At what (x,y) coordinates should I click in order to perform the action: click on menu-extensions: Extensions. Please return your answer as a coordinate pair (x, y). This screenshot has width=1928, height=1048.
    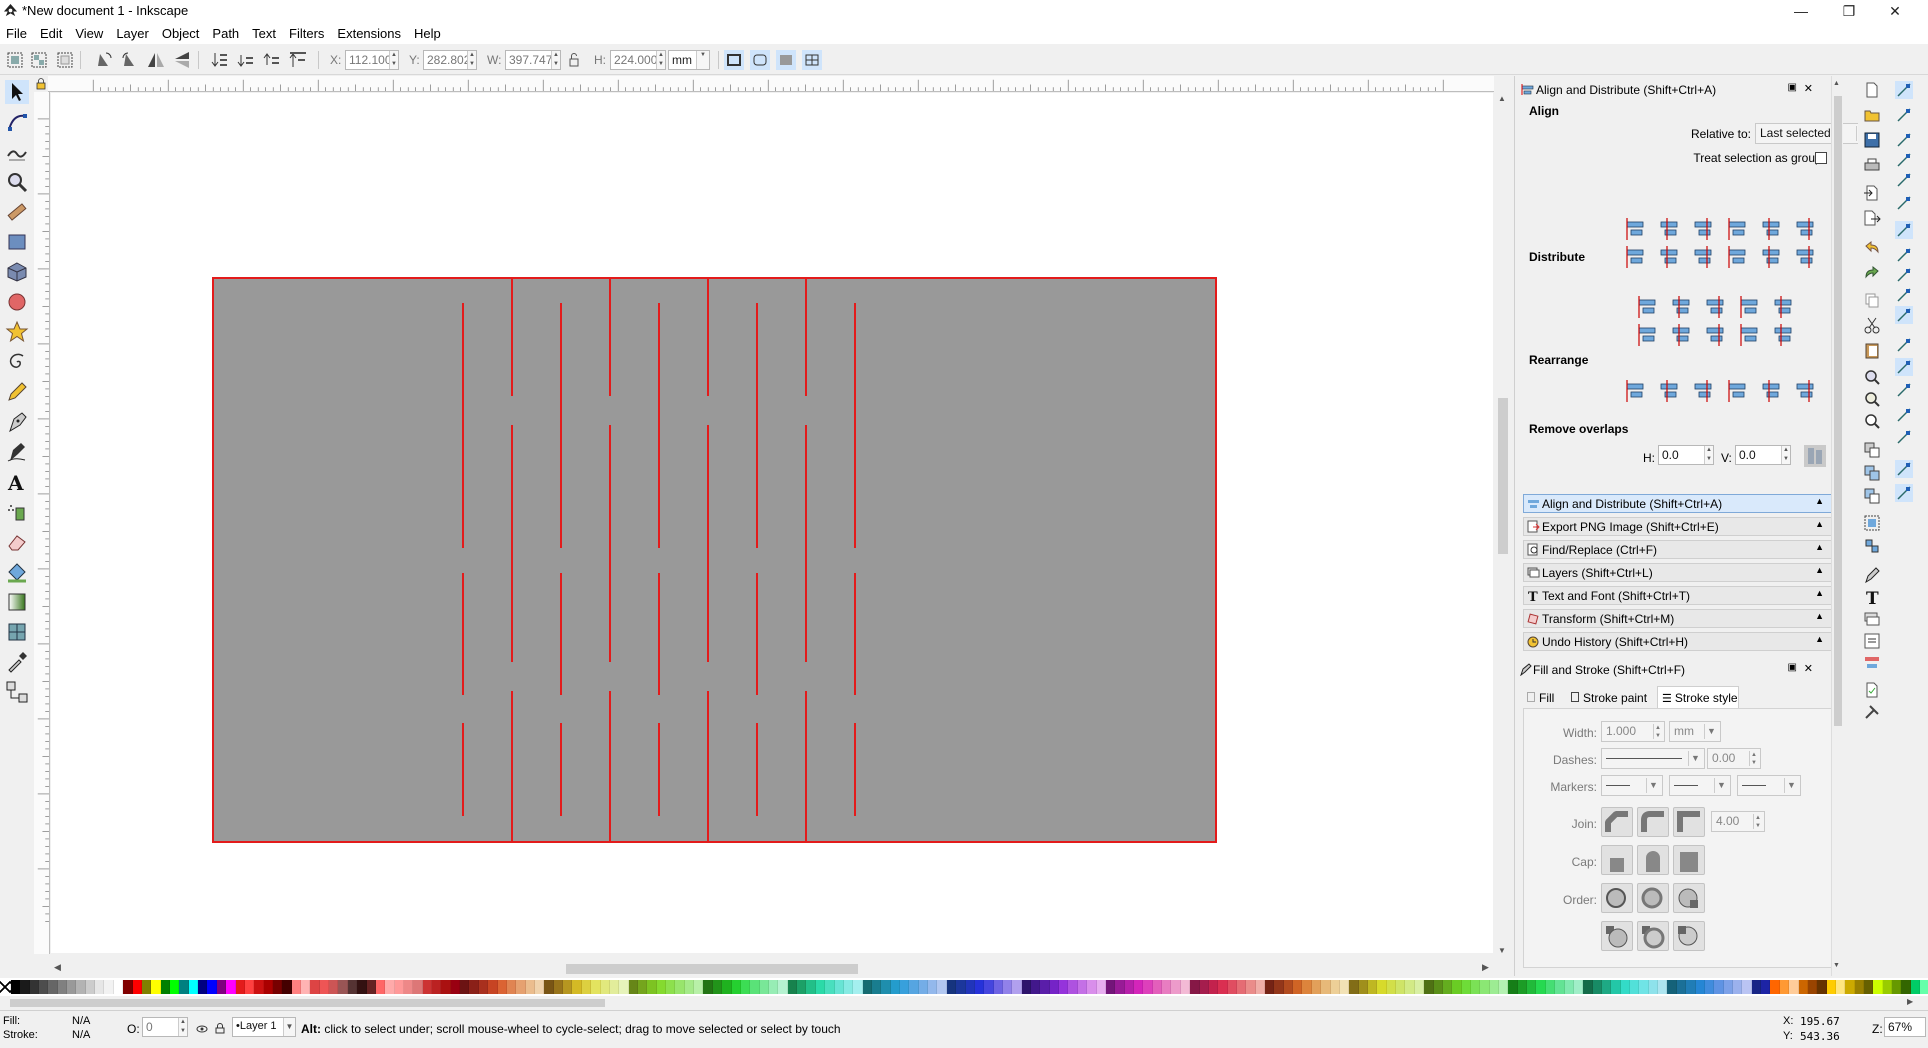
    Looking at the image, I should click on (369, 33).